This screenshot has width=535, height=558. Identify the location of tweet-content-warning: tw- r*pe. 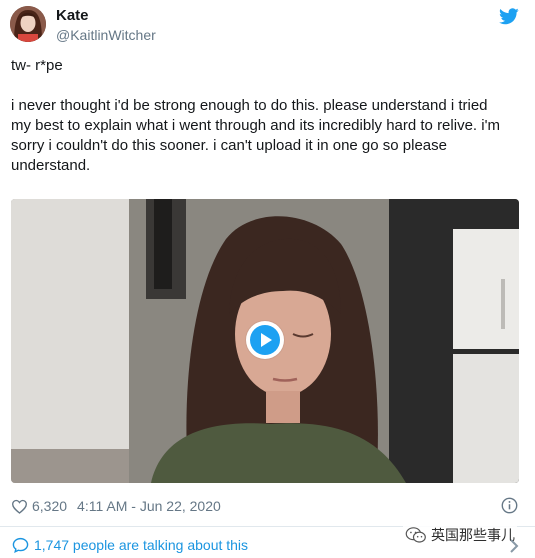
(37, 65).